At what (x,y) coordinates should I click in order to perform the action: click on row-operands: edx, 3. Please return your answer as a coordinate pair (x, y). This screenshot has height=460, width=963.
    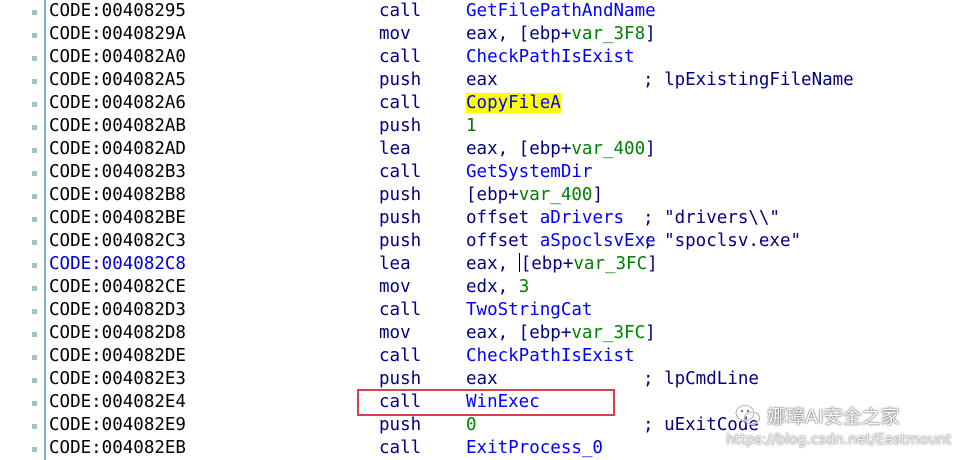
    Looking at the image, I should click on (497, 287).